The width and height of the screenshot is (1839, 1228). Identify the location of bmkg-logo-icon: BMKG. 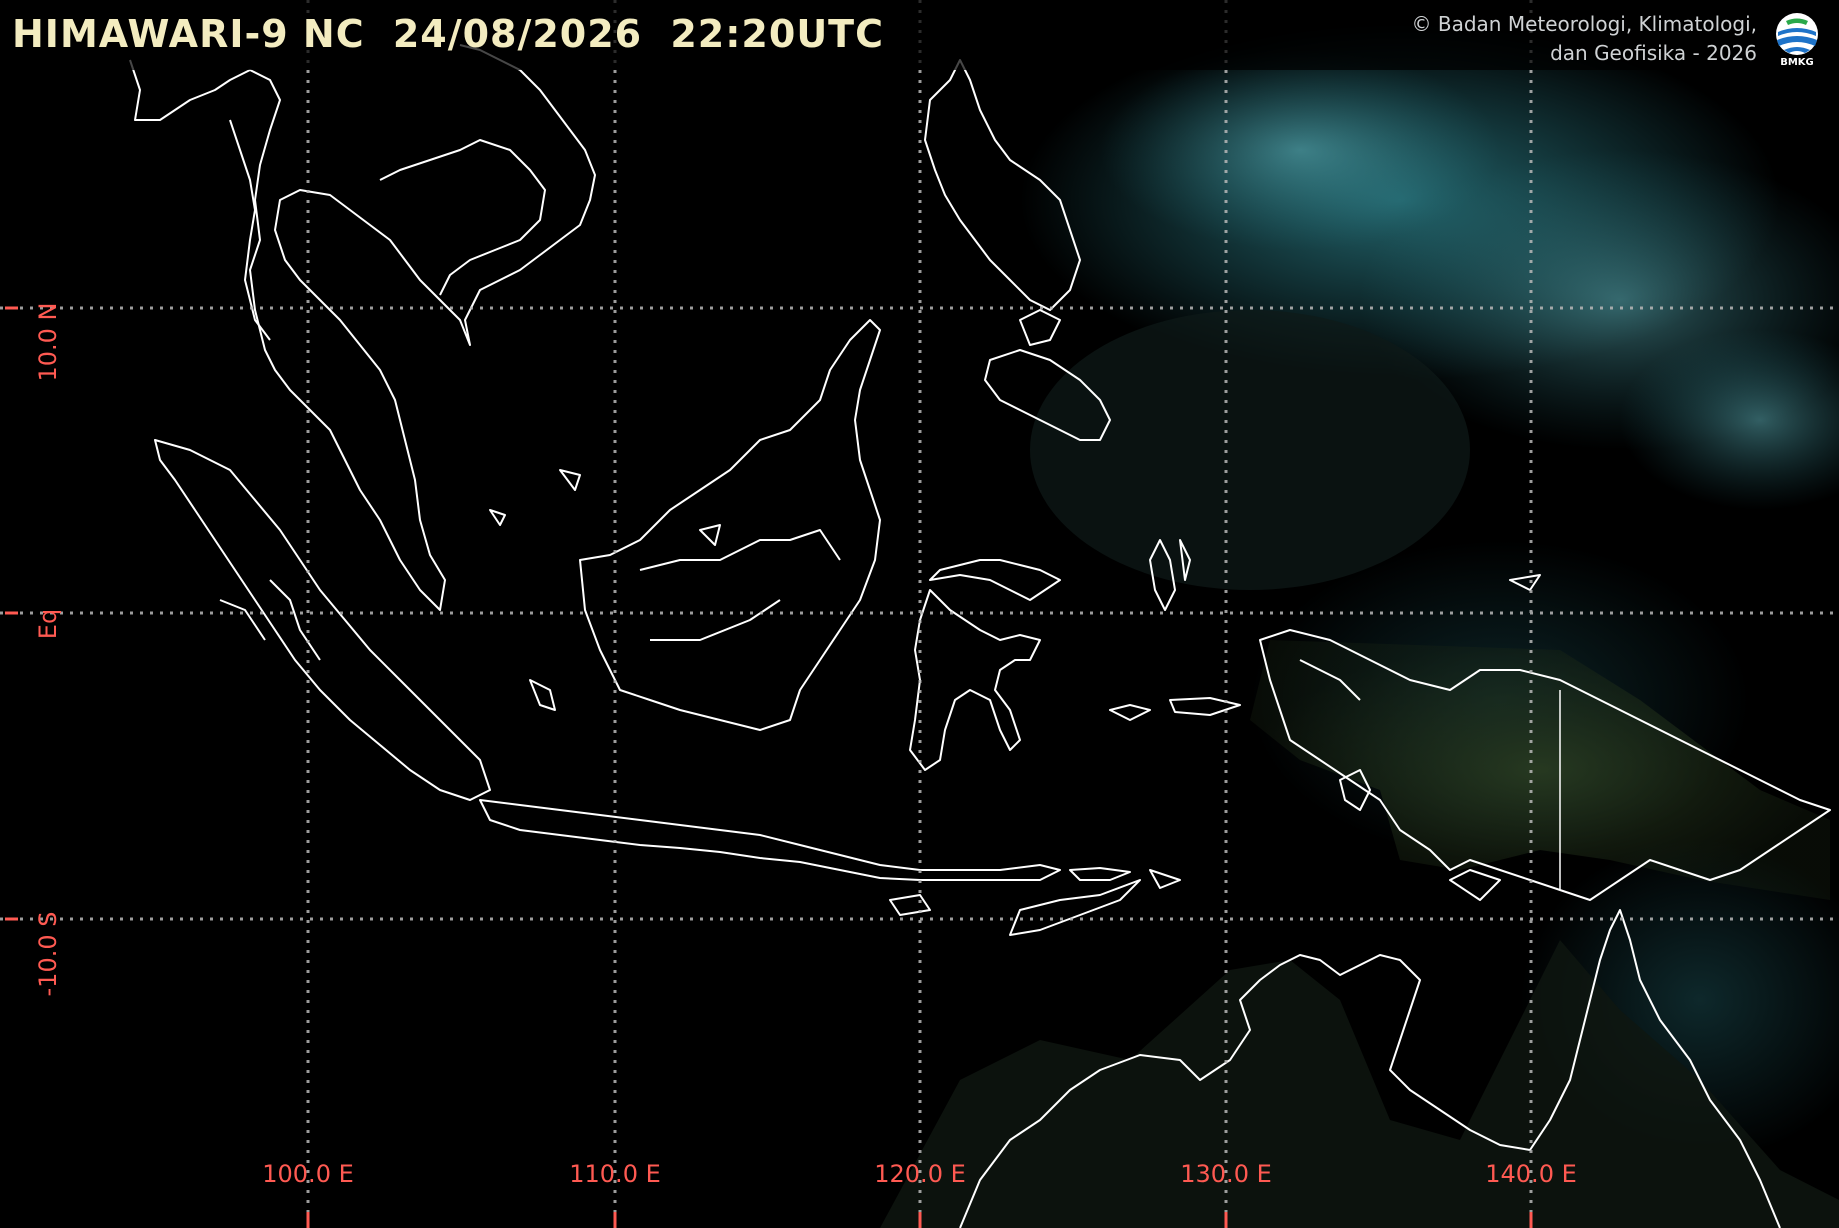
(1797, 39).